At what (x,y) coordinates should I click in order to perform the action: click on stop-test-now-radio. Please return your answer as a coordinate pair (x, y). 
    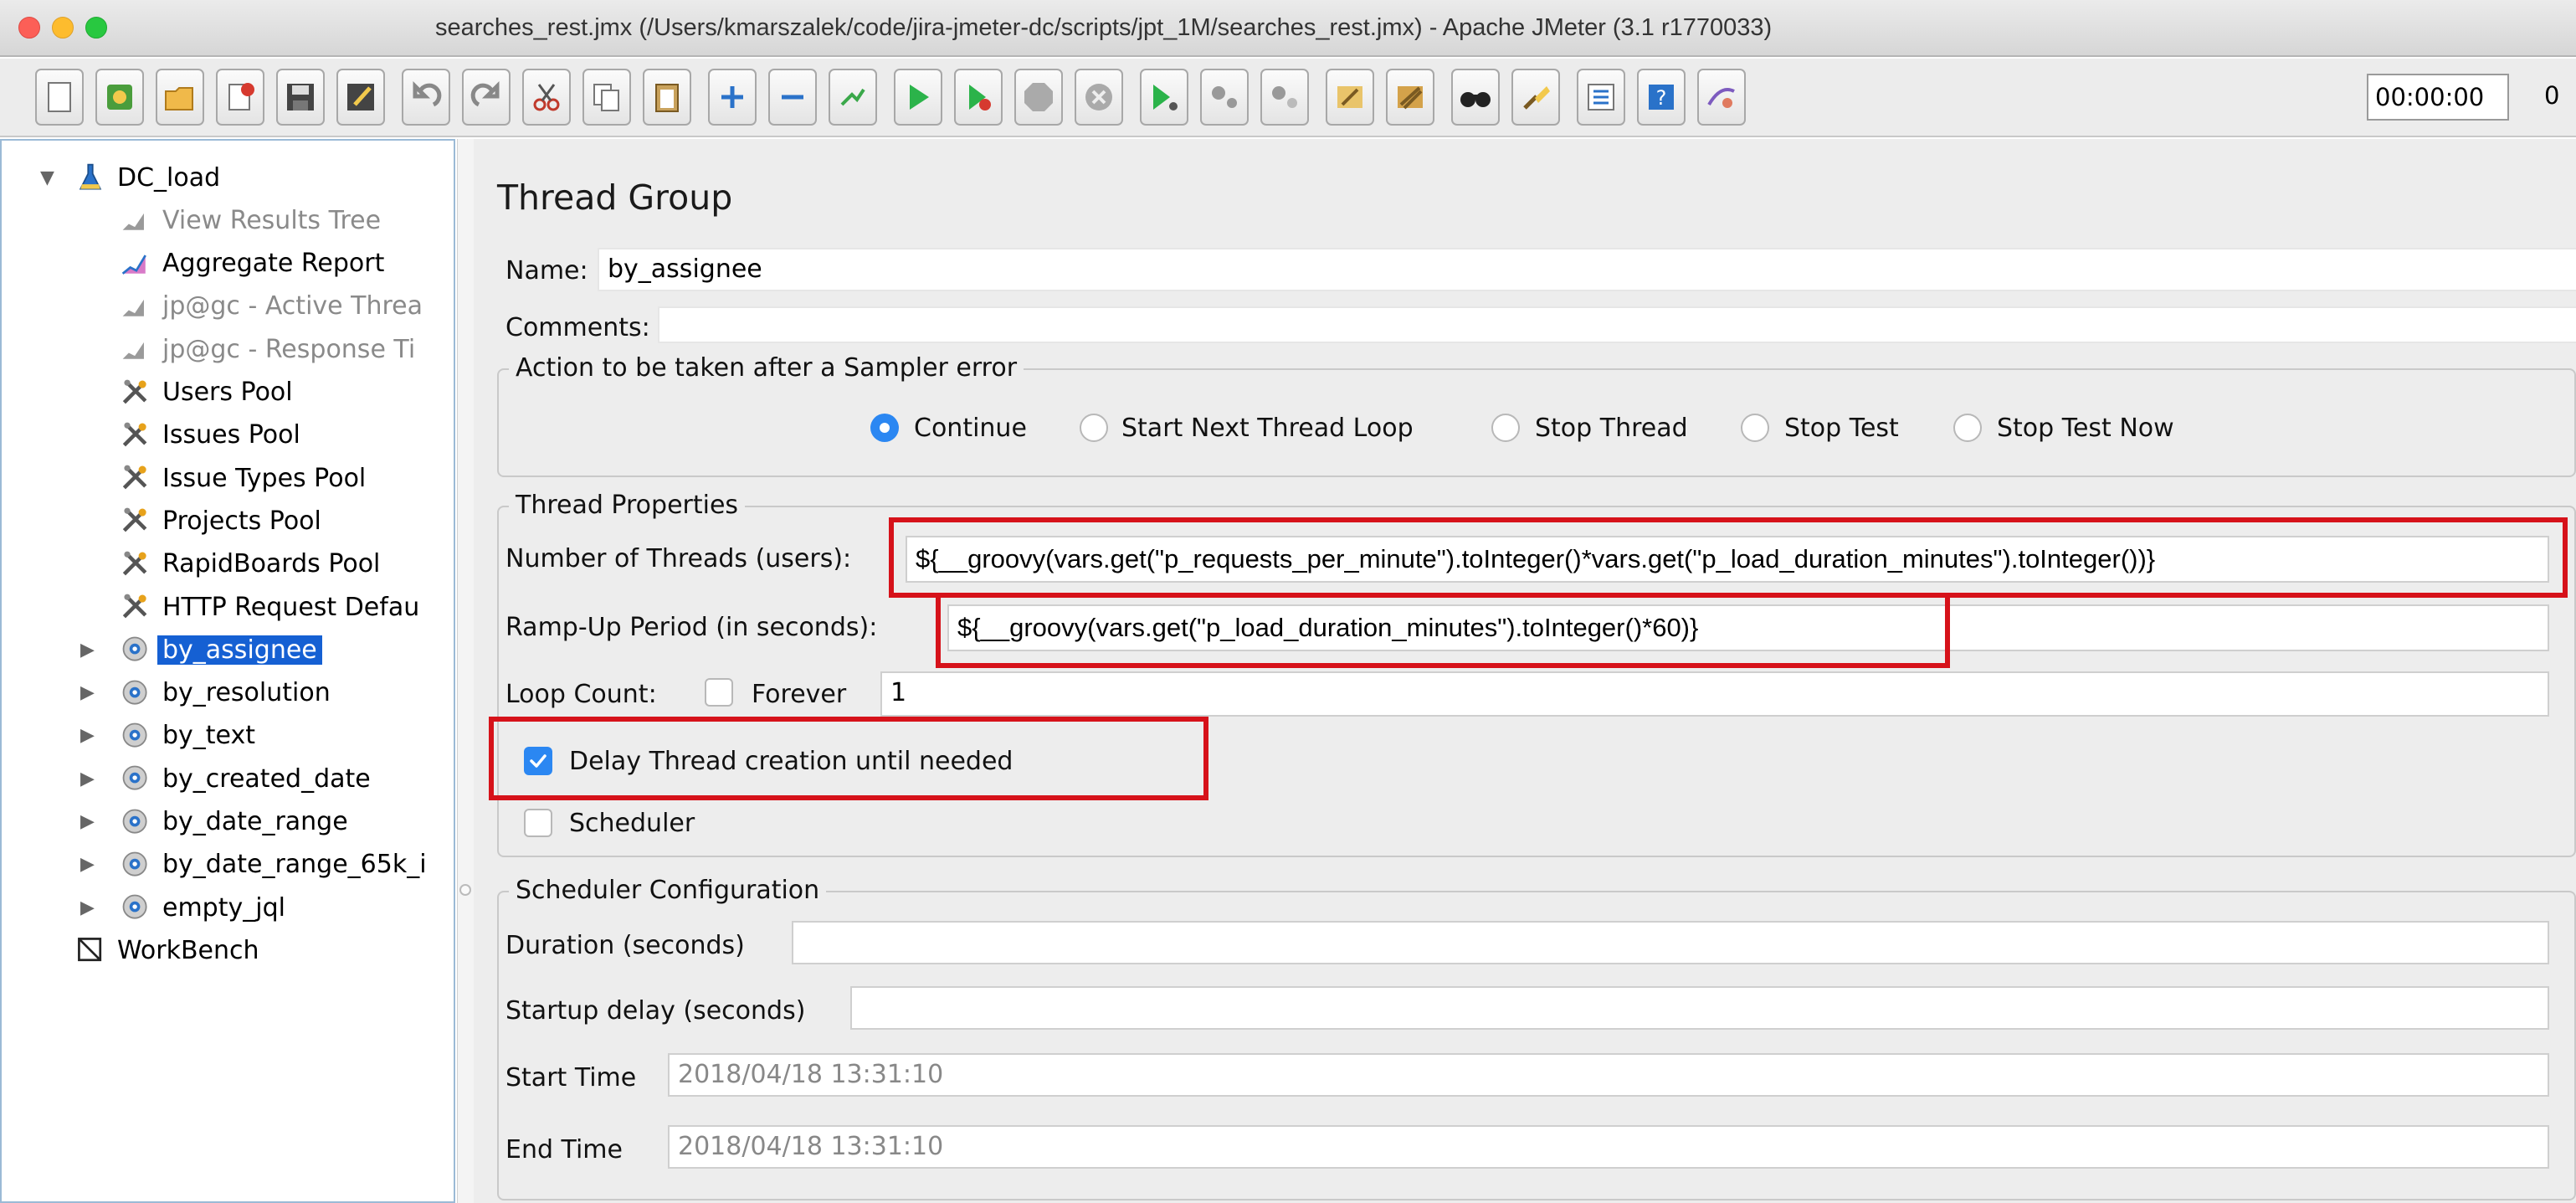
    Looking at the image, I should click on (1967, 428).